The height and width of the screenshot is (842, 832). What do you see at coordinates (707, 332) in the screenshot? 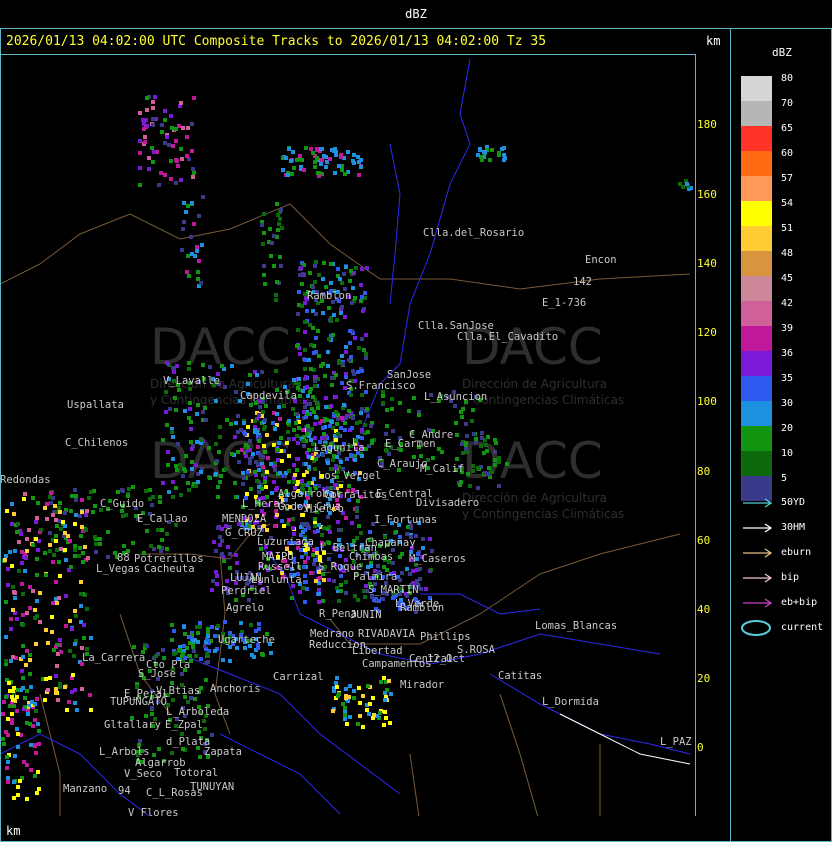
I see `y-tick-label: 120` at bounding box center [707, 332].